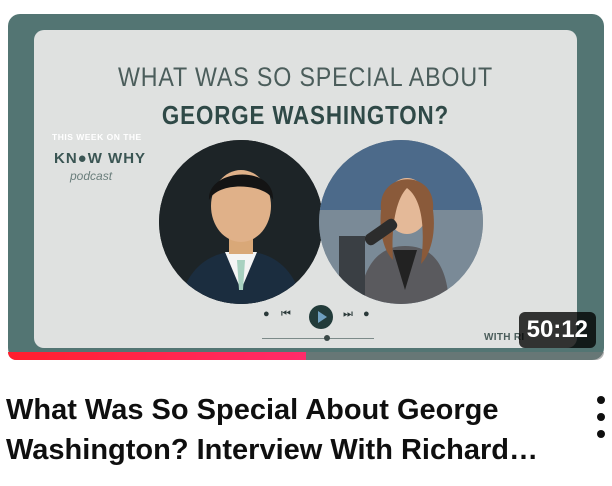 The width and height of the screenshot is (612, 486). I want to click on podcast-brand-name: KN●W WHY, so click(100, 158).